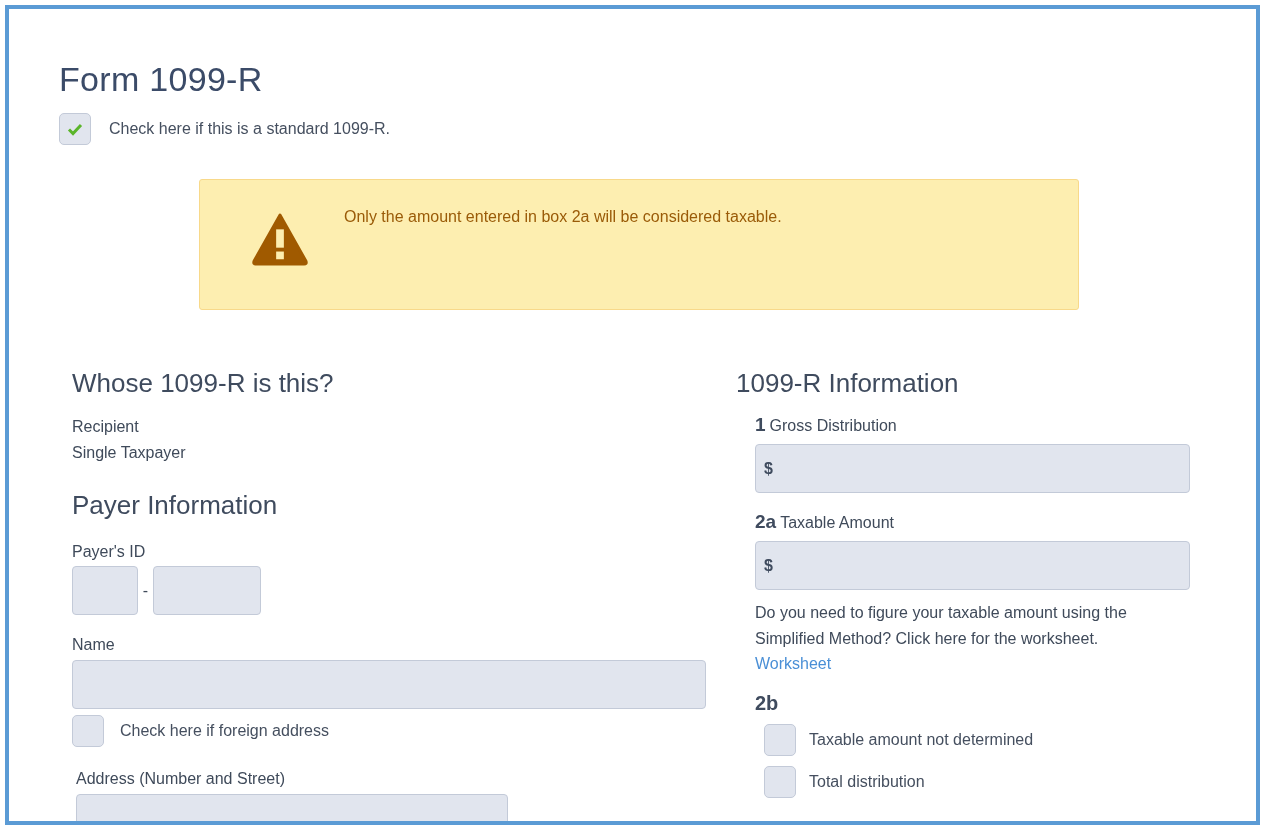  What do you see at coordinates (563, 217) in the screenshot?
I see `alert-message: Only the amount entered in box 2a will be considered taxable.` at bounding box center [563, 217].